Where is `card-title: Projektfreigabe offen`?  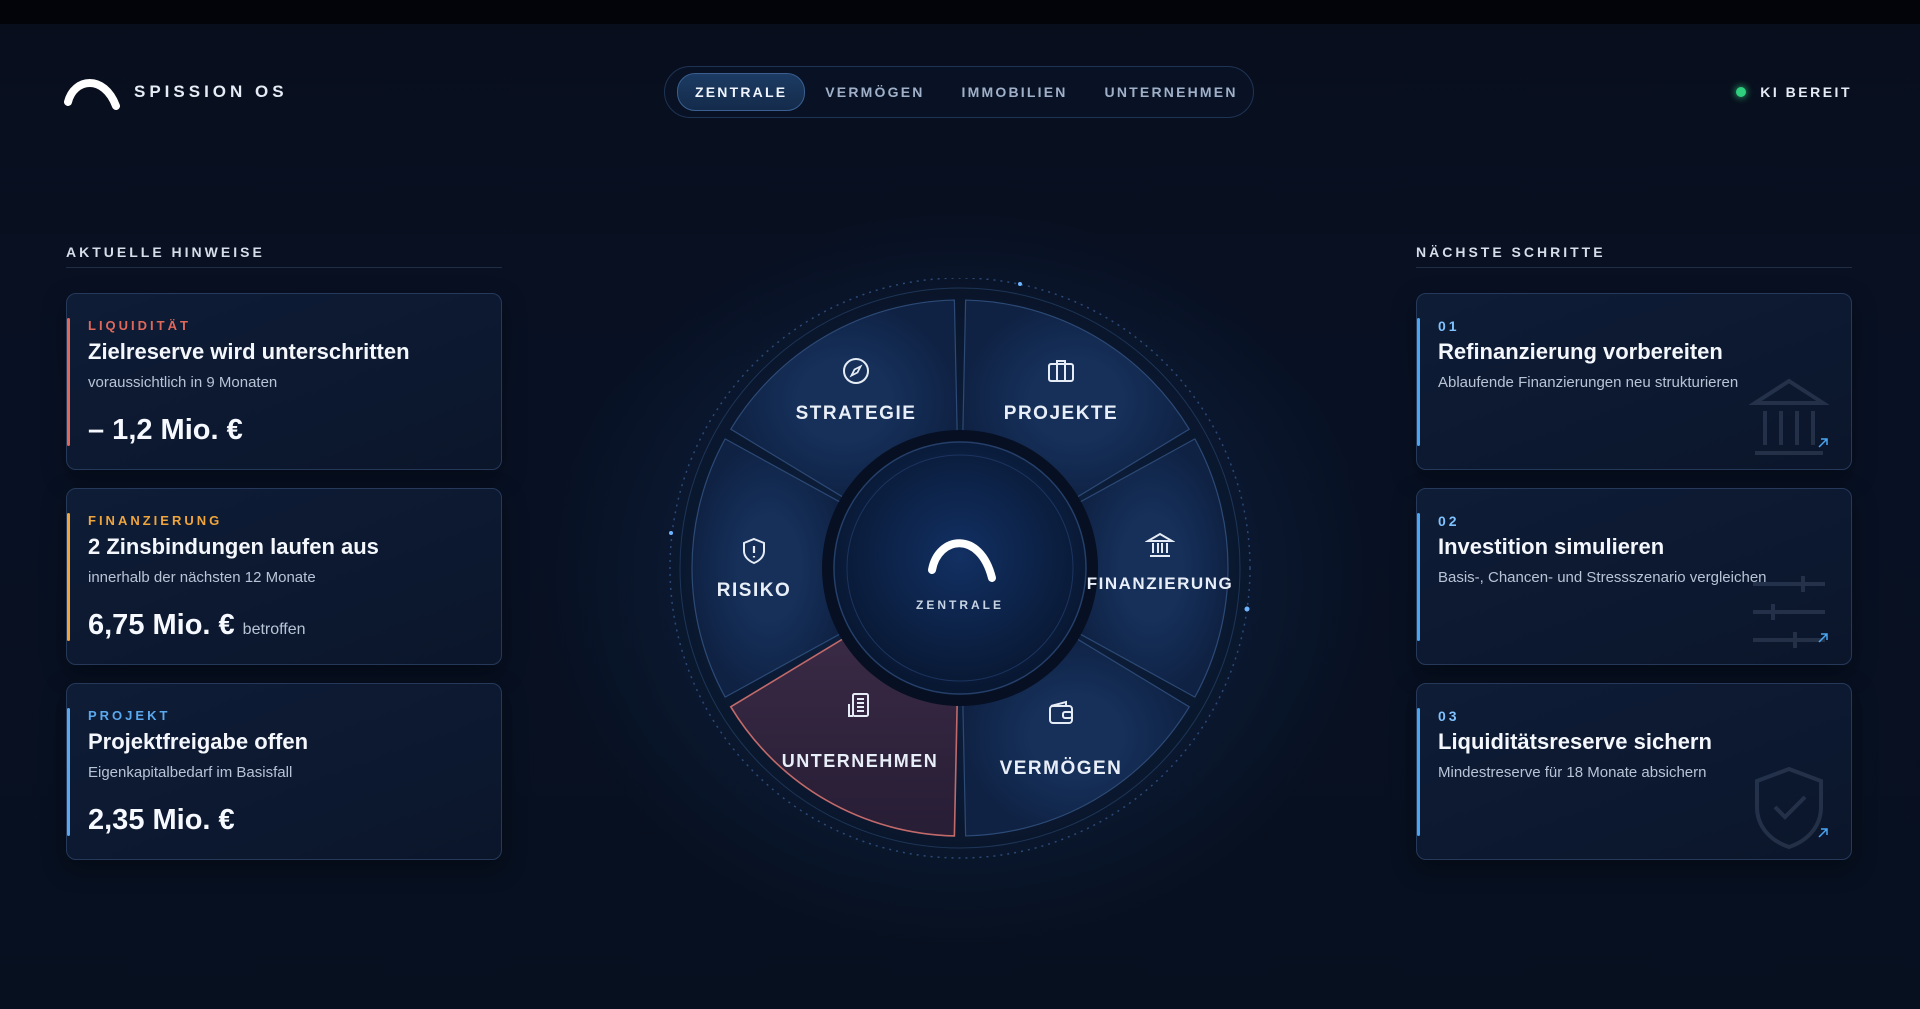 card-title: Projektfreigabe offen is located at coordinates (198, 741).